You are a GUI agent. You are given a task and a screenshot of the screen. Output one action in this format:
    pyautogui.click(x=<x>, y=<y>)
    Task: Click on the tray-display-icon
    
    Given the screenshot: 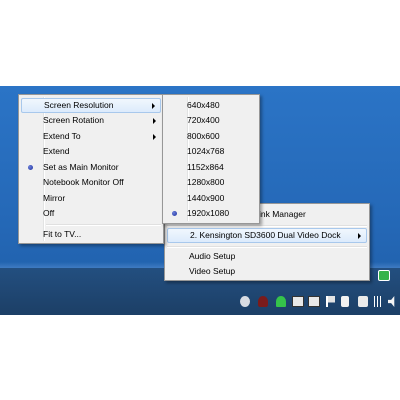 What is the action you would take?
    pyautogui.click(x=298, y=301)
    